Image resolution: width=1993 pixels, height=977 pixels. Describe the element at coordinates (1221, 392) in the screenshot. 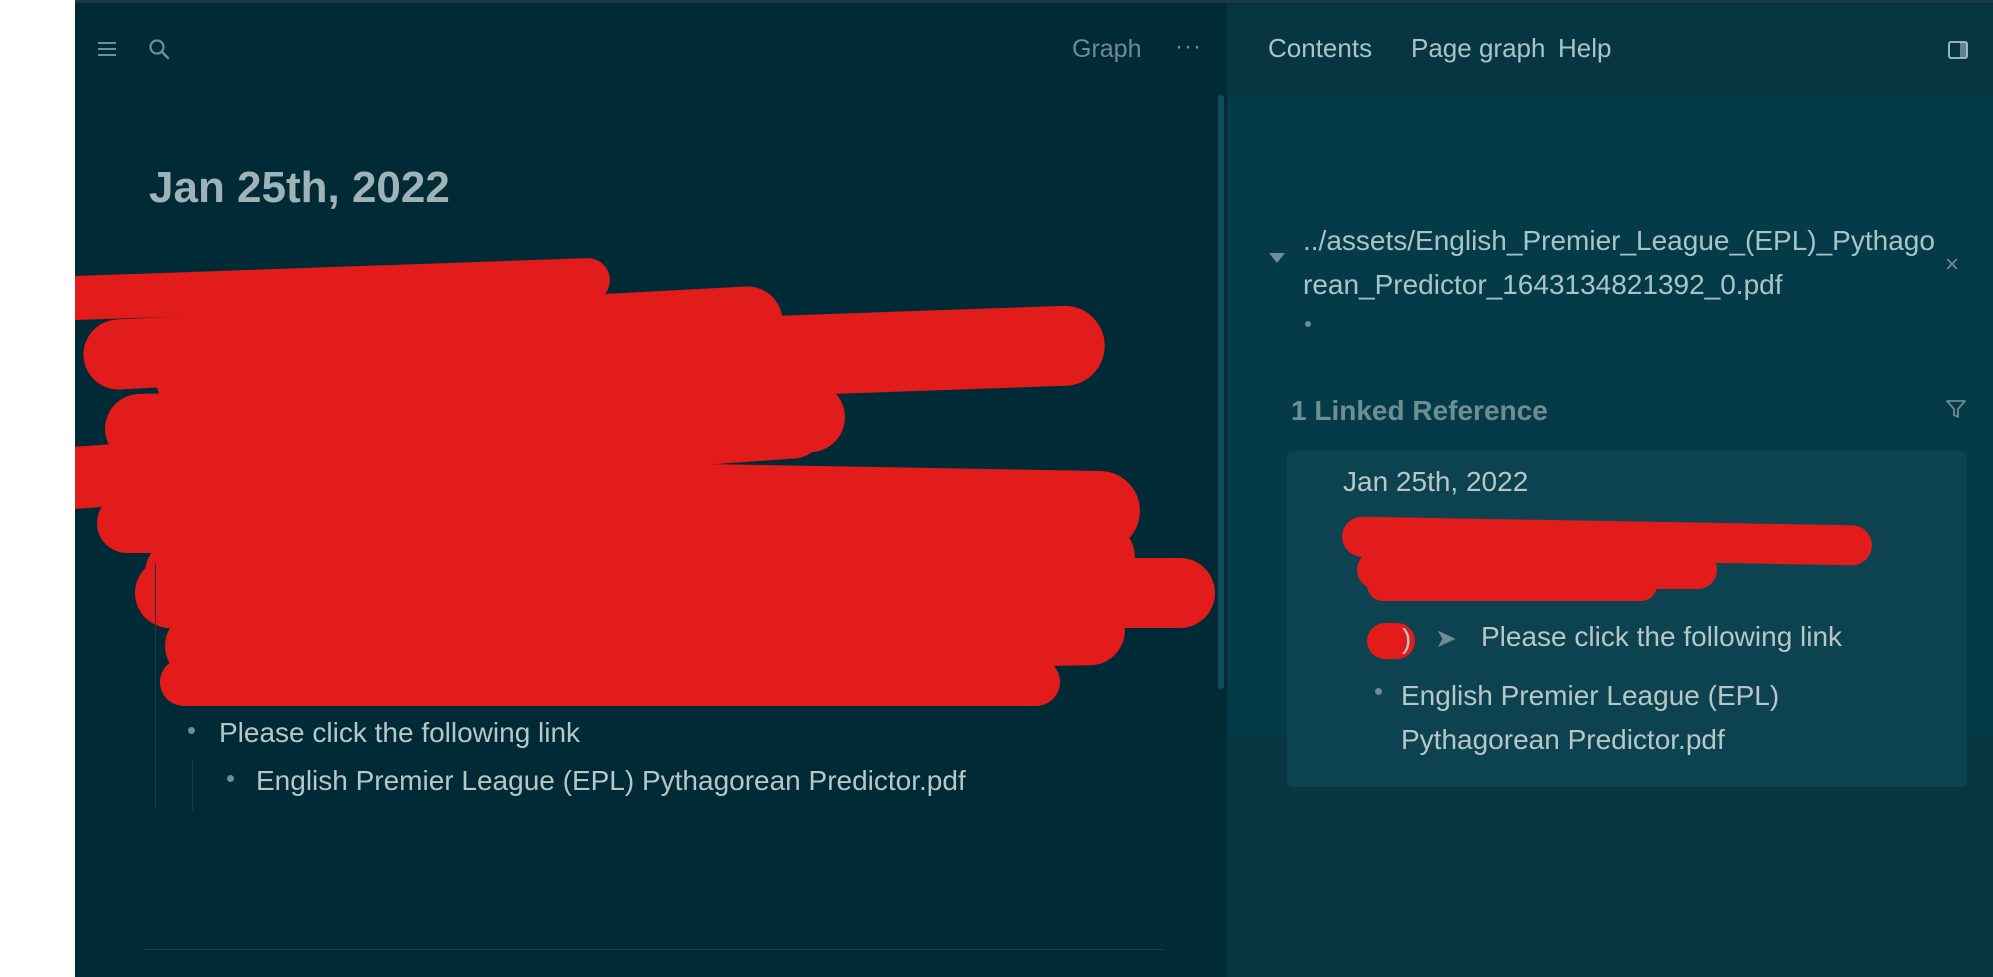

I see `scrollbar` at that location.